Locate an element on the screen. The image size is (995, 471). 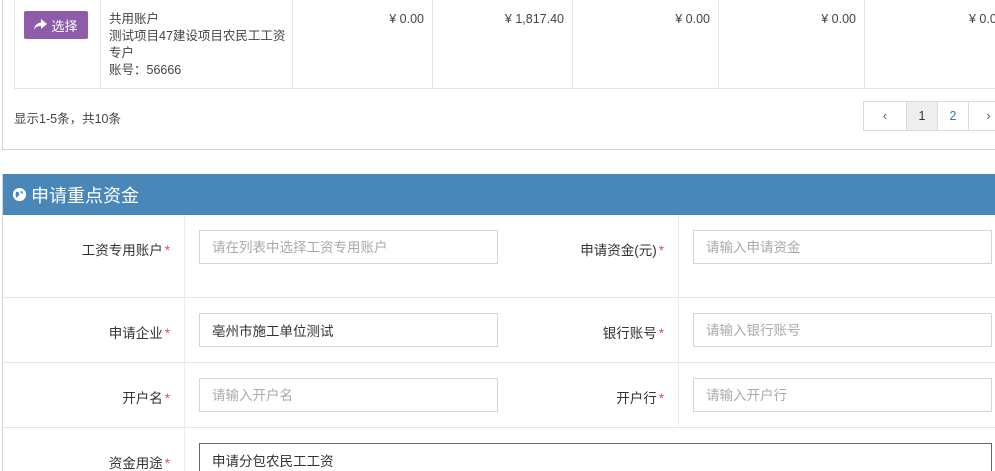
company-input is located at coordinates (348, 330).